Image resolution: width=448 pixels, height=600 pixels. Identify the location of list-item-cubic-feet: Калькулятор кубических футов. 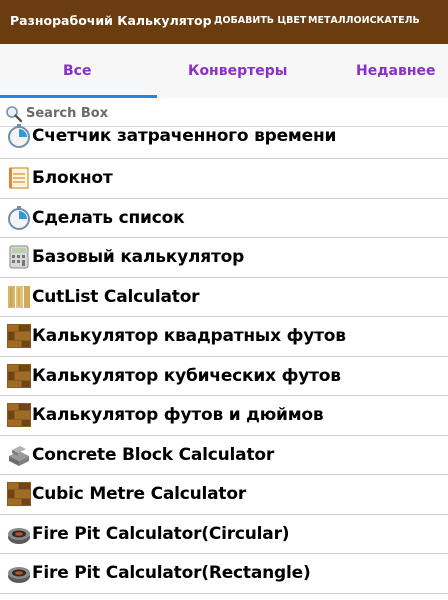
(224, 376).